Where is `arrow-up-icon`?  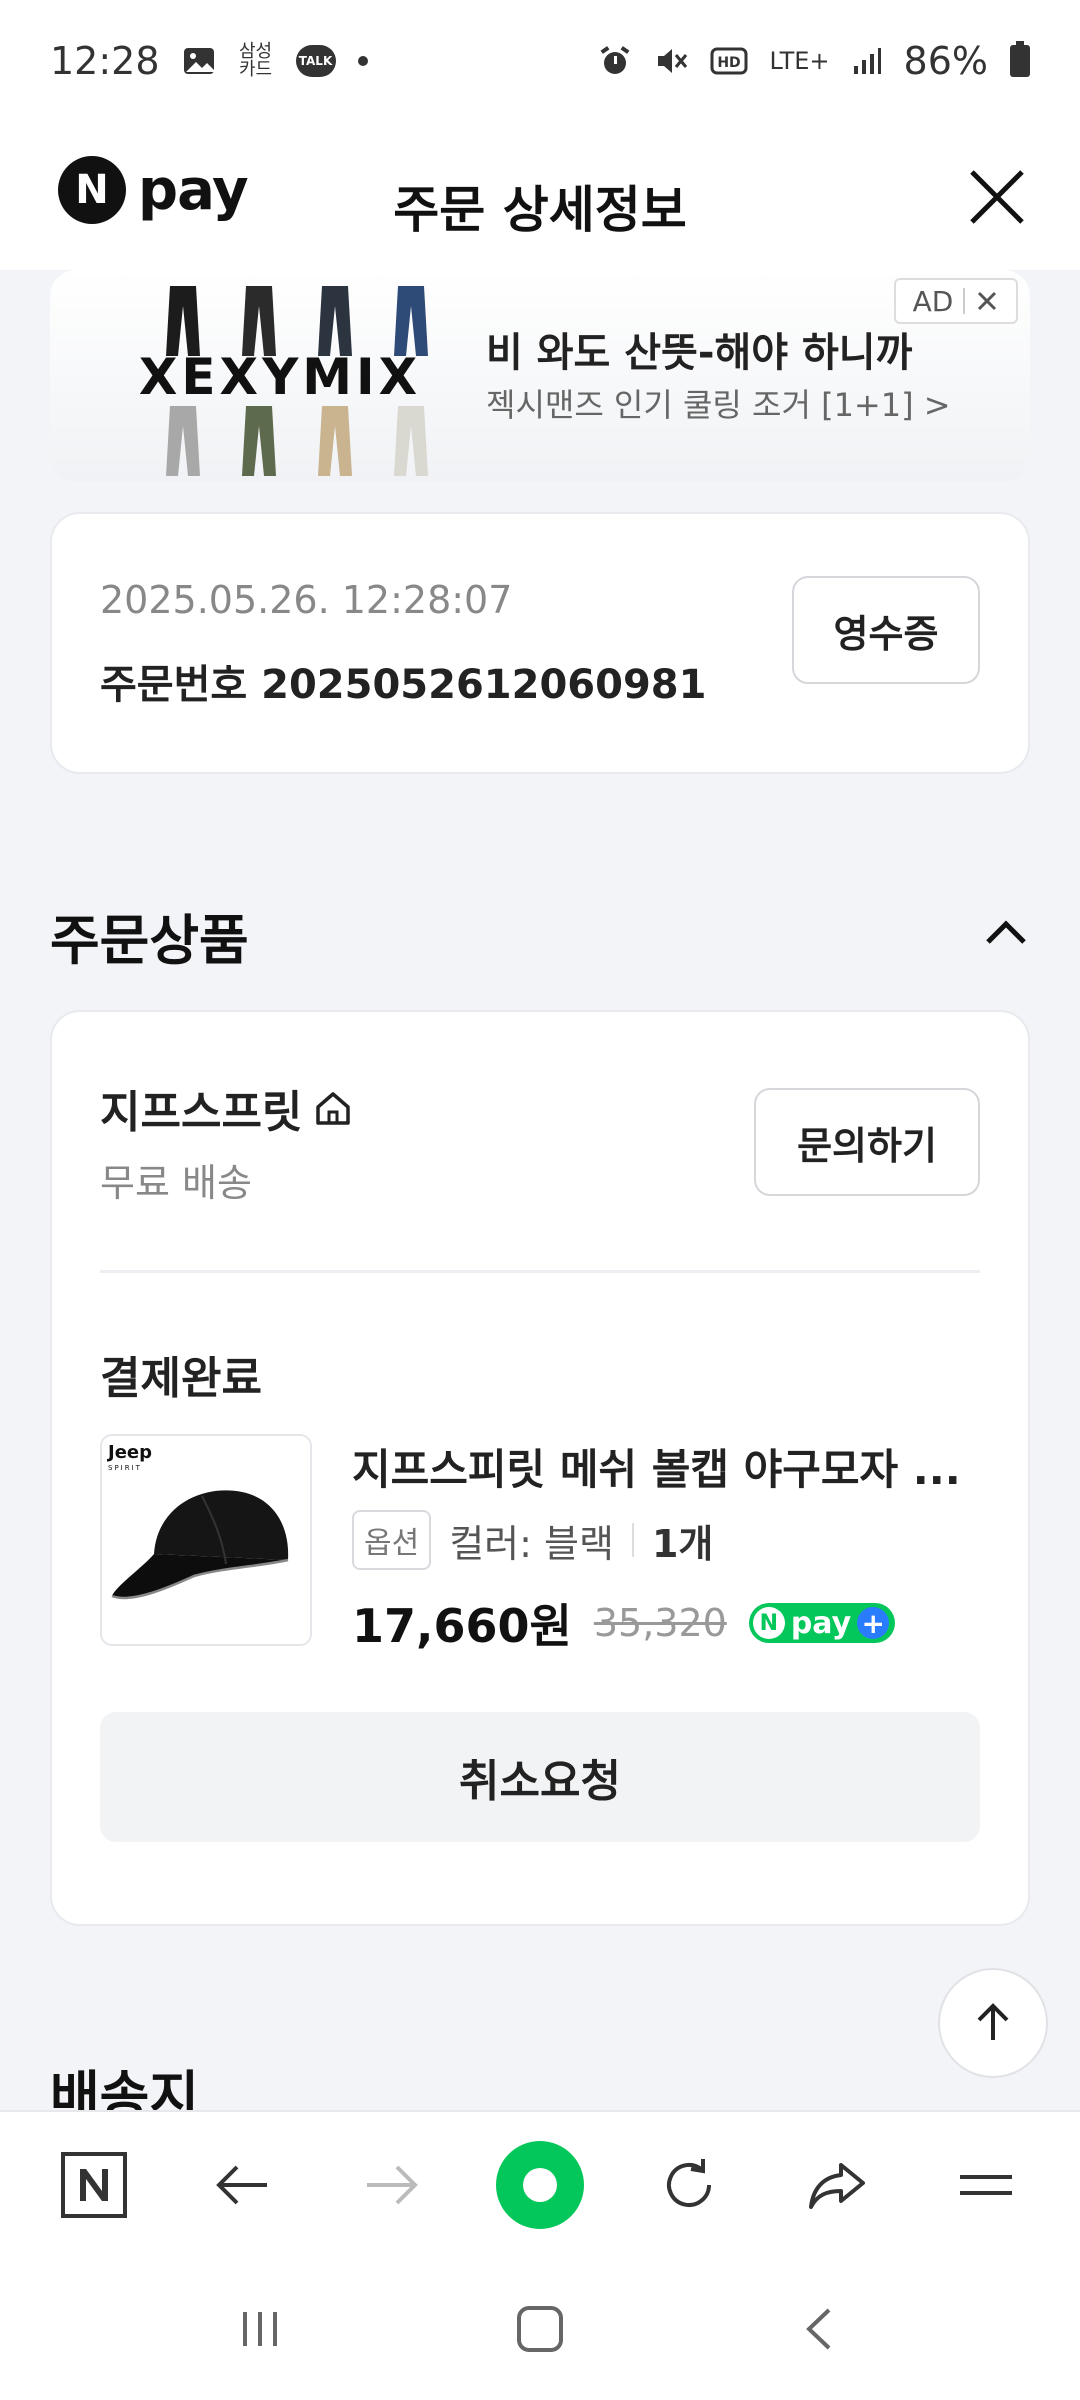
arrow-up-icon is located at coordinates (993, 2021).